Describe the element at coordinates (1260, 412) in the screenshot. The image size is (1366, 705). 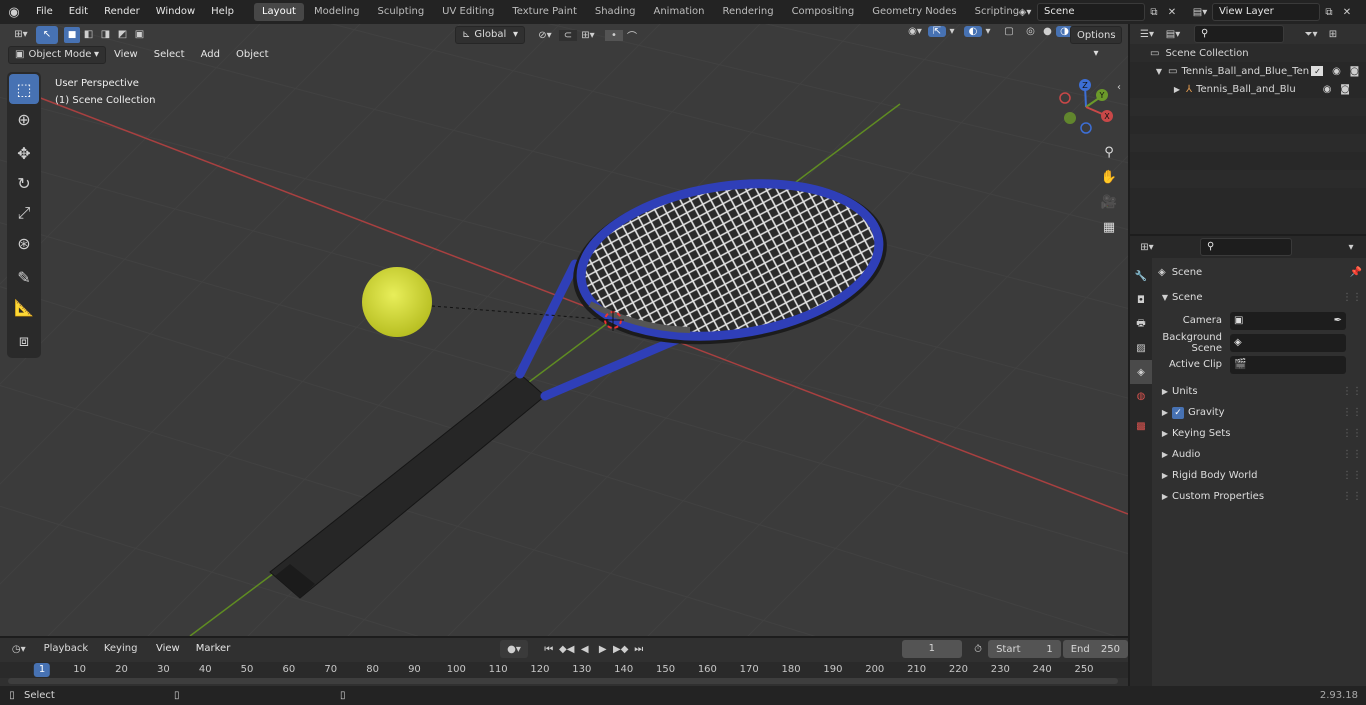
I see `panel-gravity: ▶ ✓ Gravity ⋮⋮` at that location.